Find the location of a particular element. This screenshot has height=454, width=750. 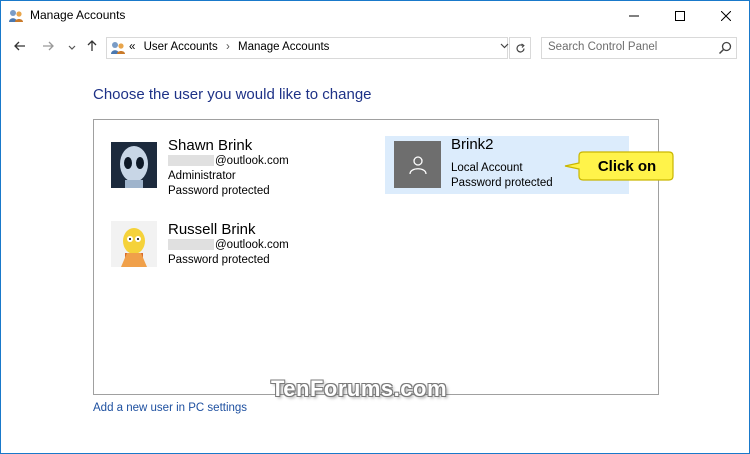

watermark: TenForums.com is located at coordinates (359, 388).